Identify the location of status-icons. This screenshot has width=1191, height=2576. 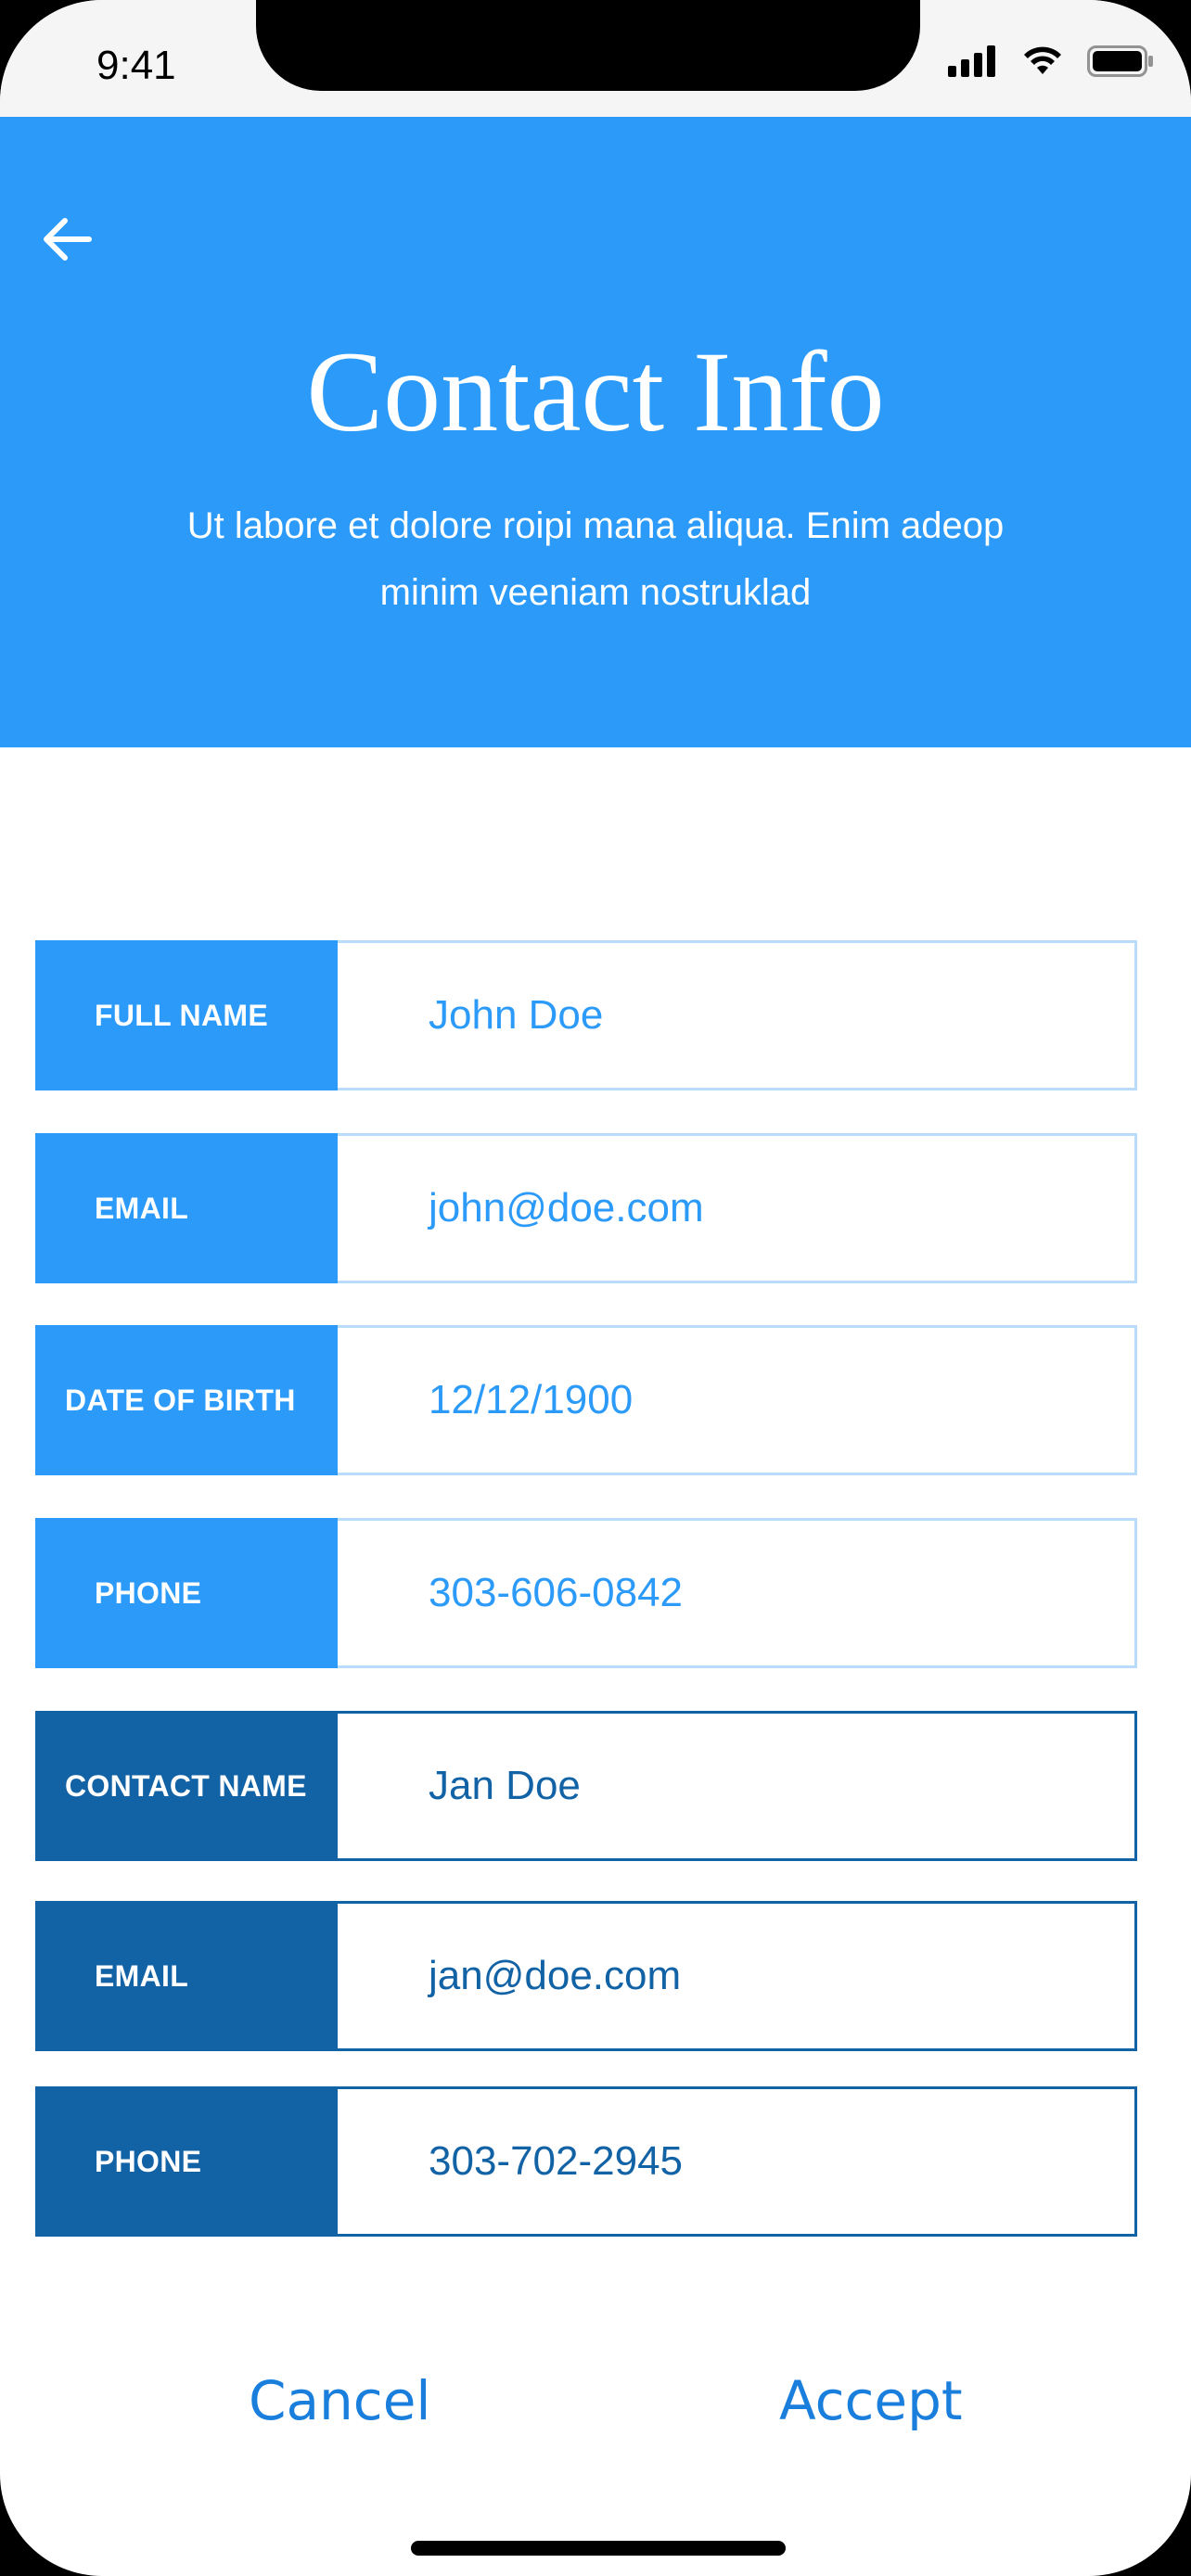
(1051, 64).